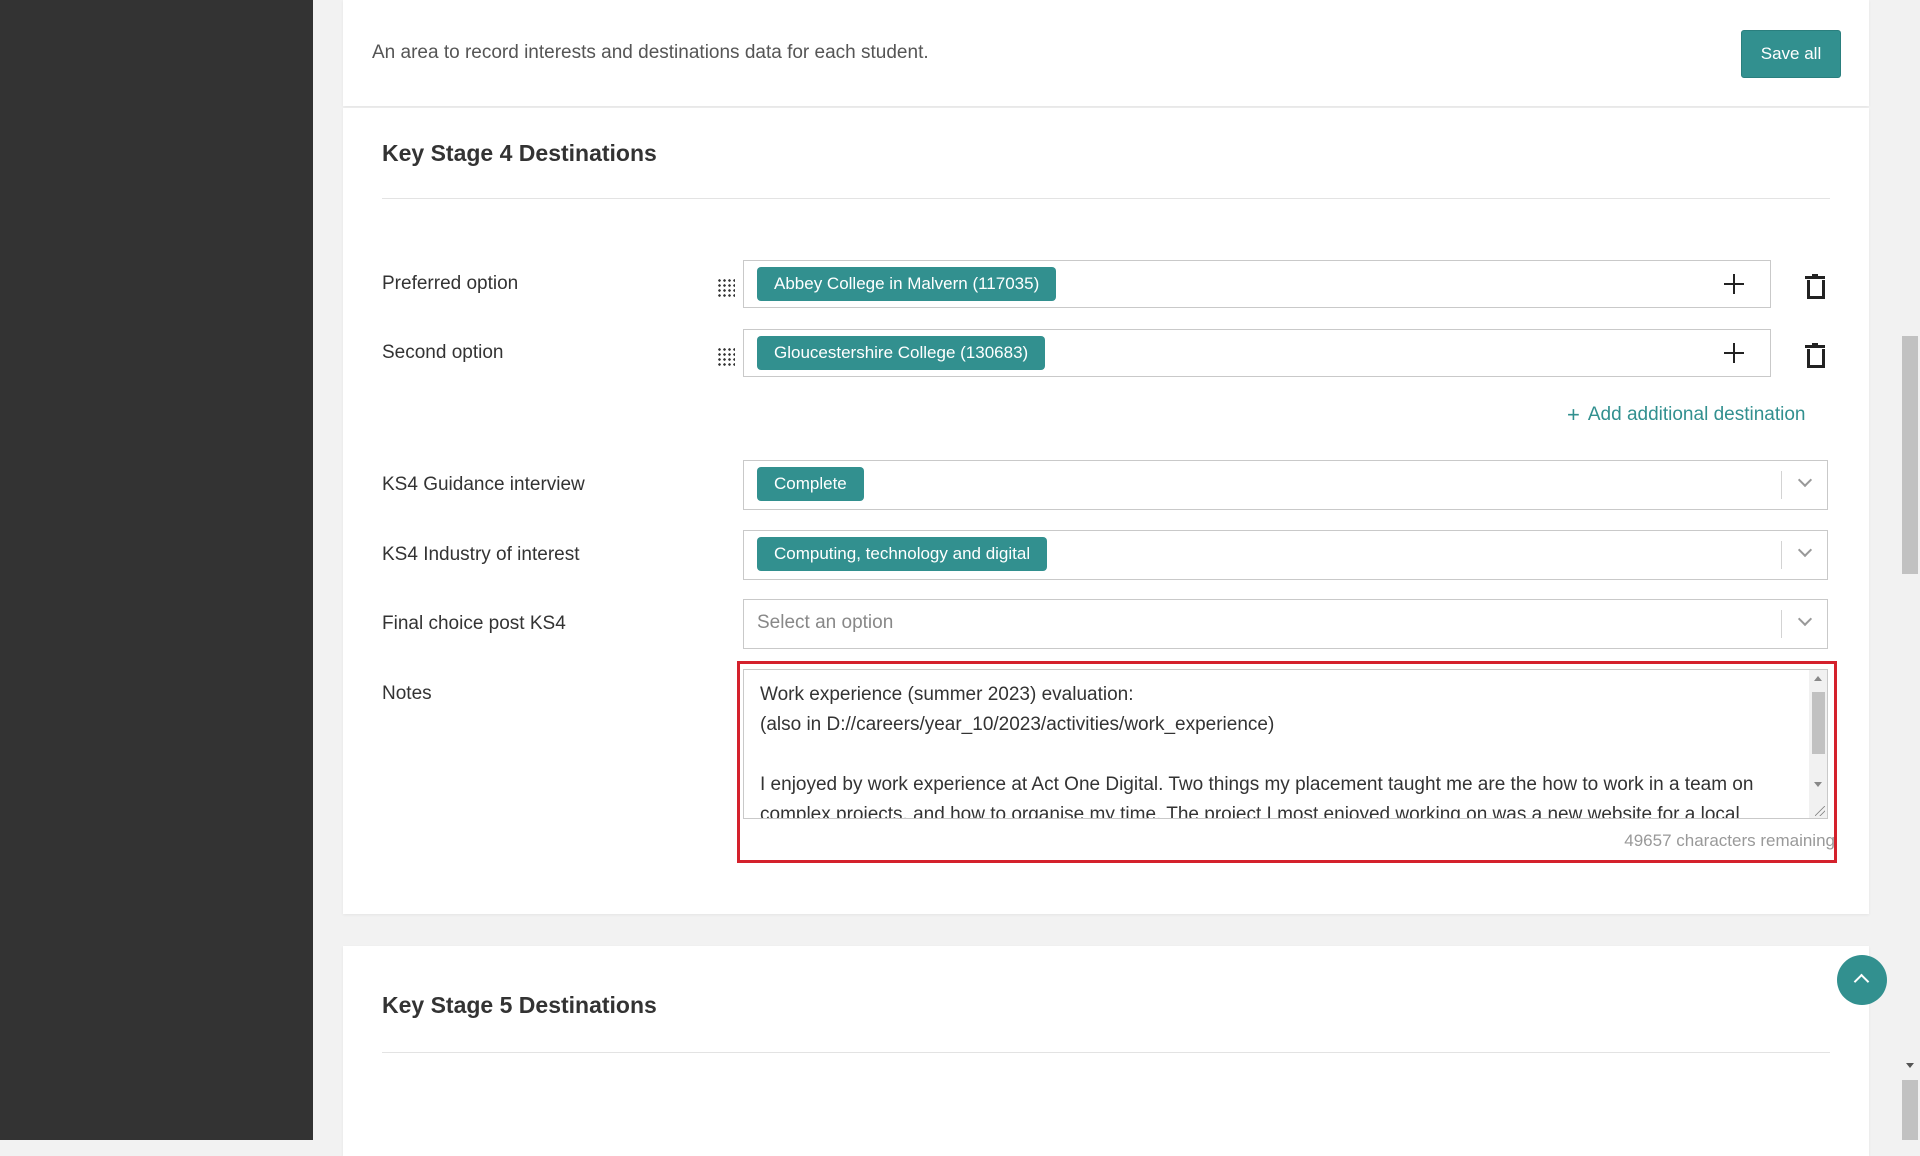 This screenshot has width=1920, height=1156. I want to click on guidance-interview-select: Complete, so click(1285, 485).